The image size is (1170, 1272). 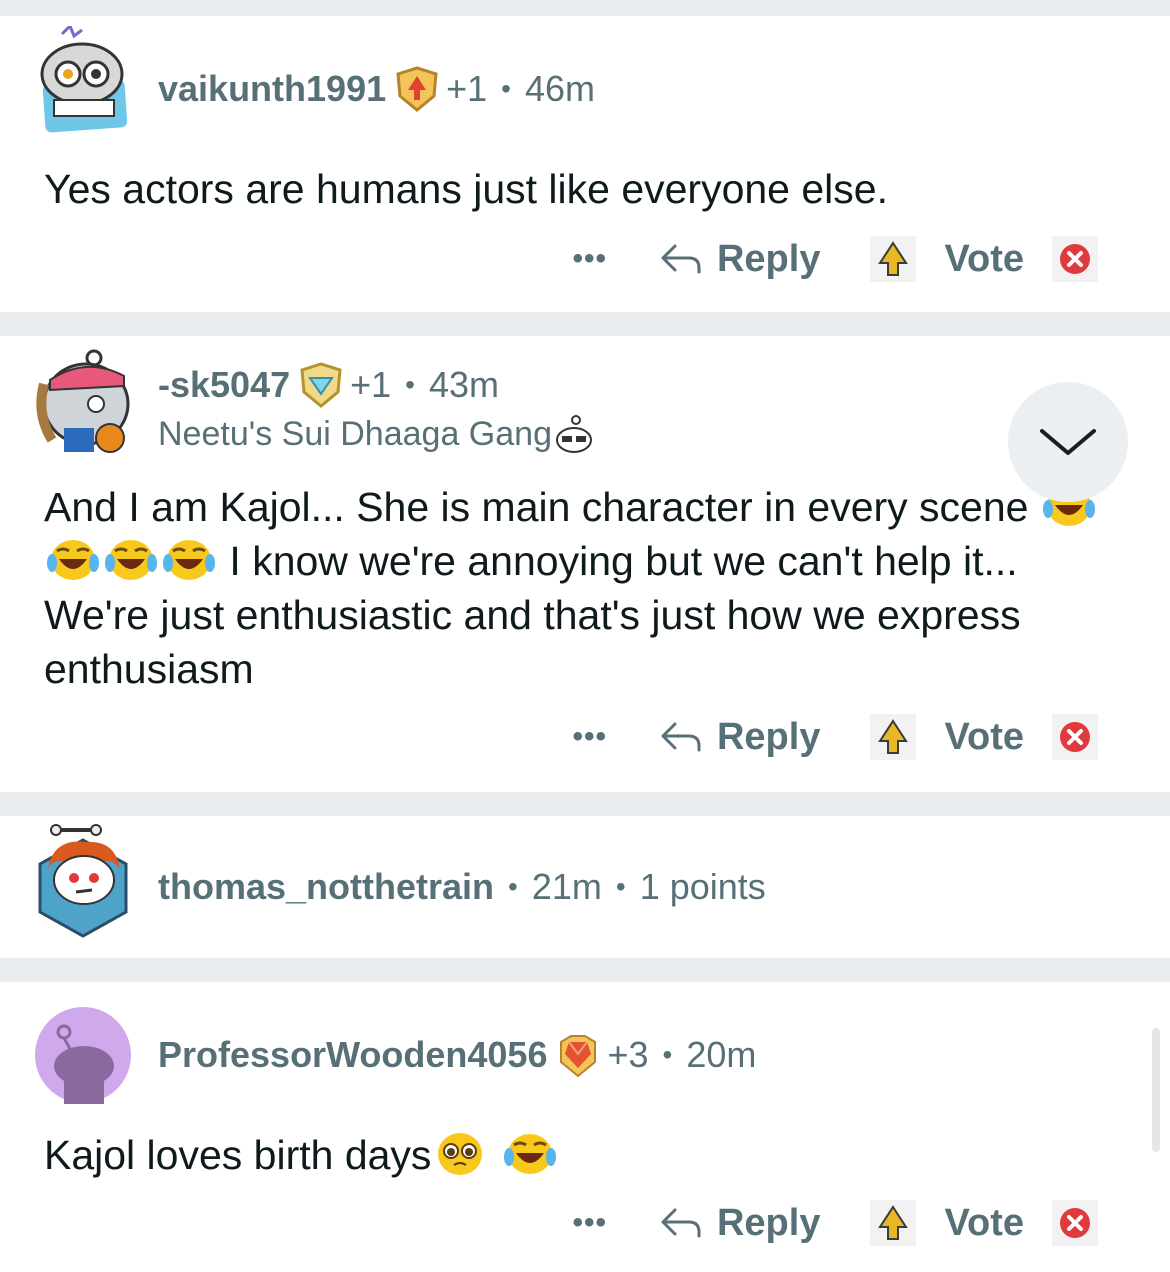 I want to click on basketball-avatar-icon, so click(x=83, y=398).